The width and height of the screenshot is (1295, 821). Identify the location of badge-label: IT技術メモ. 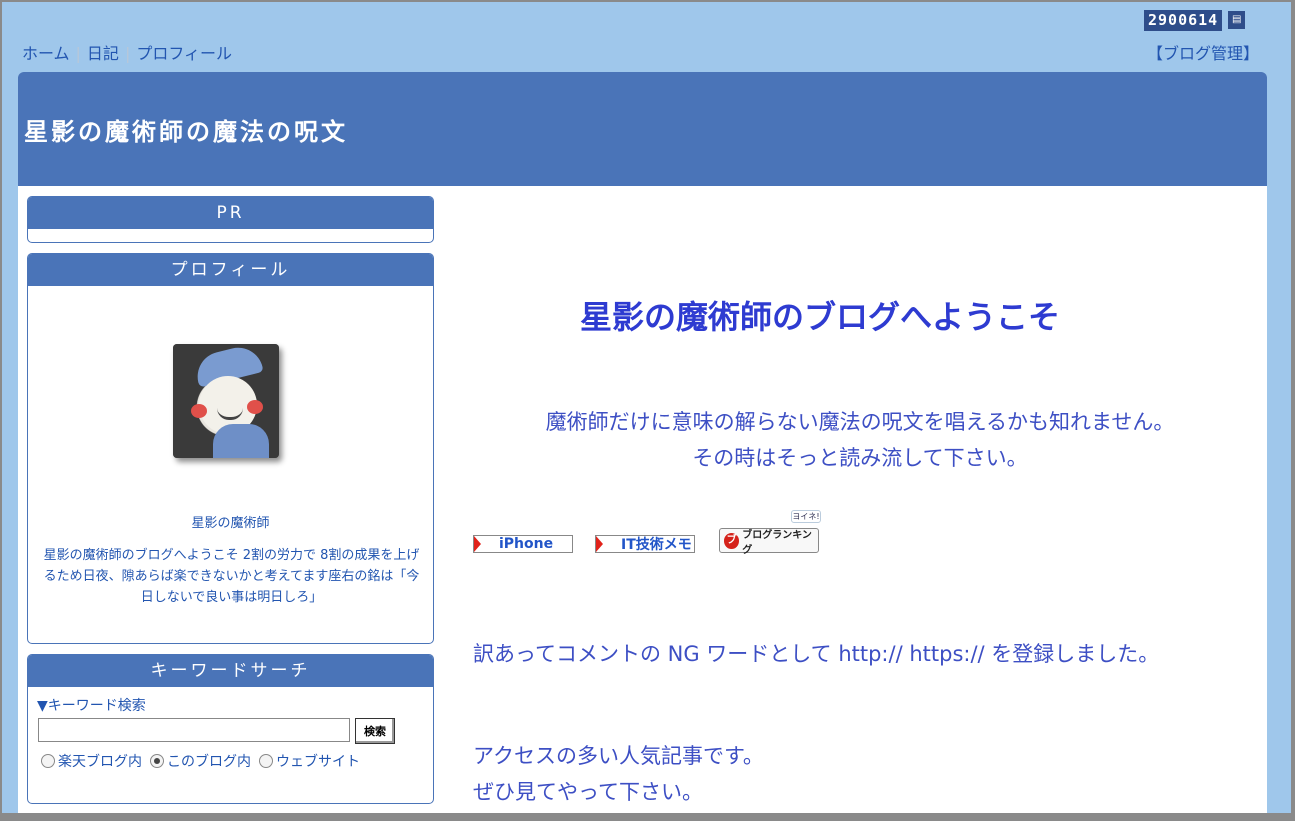
(656, 545).